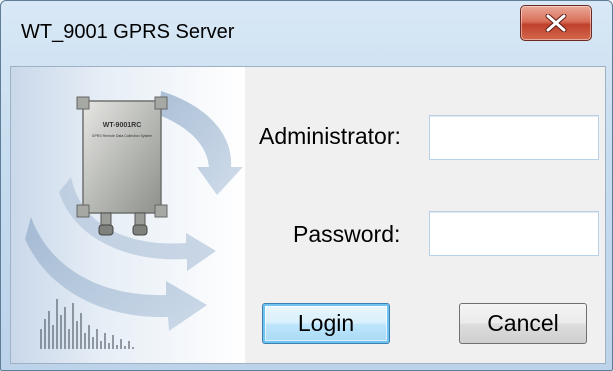  Describe the element at coordinates (330, 136) in the screenshot. I see `administrator-label: Administrator:` at that location.